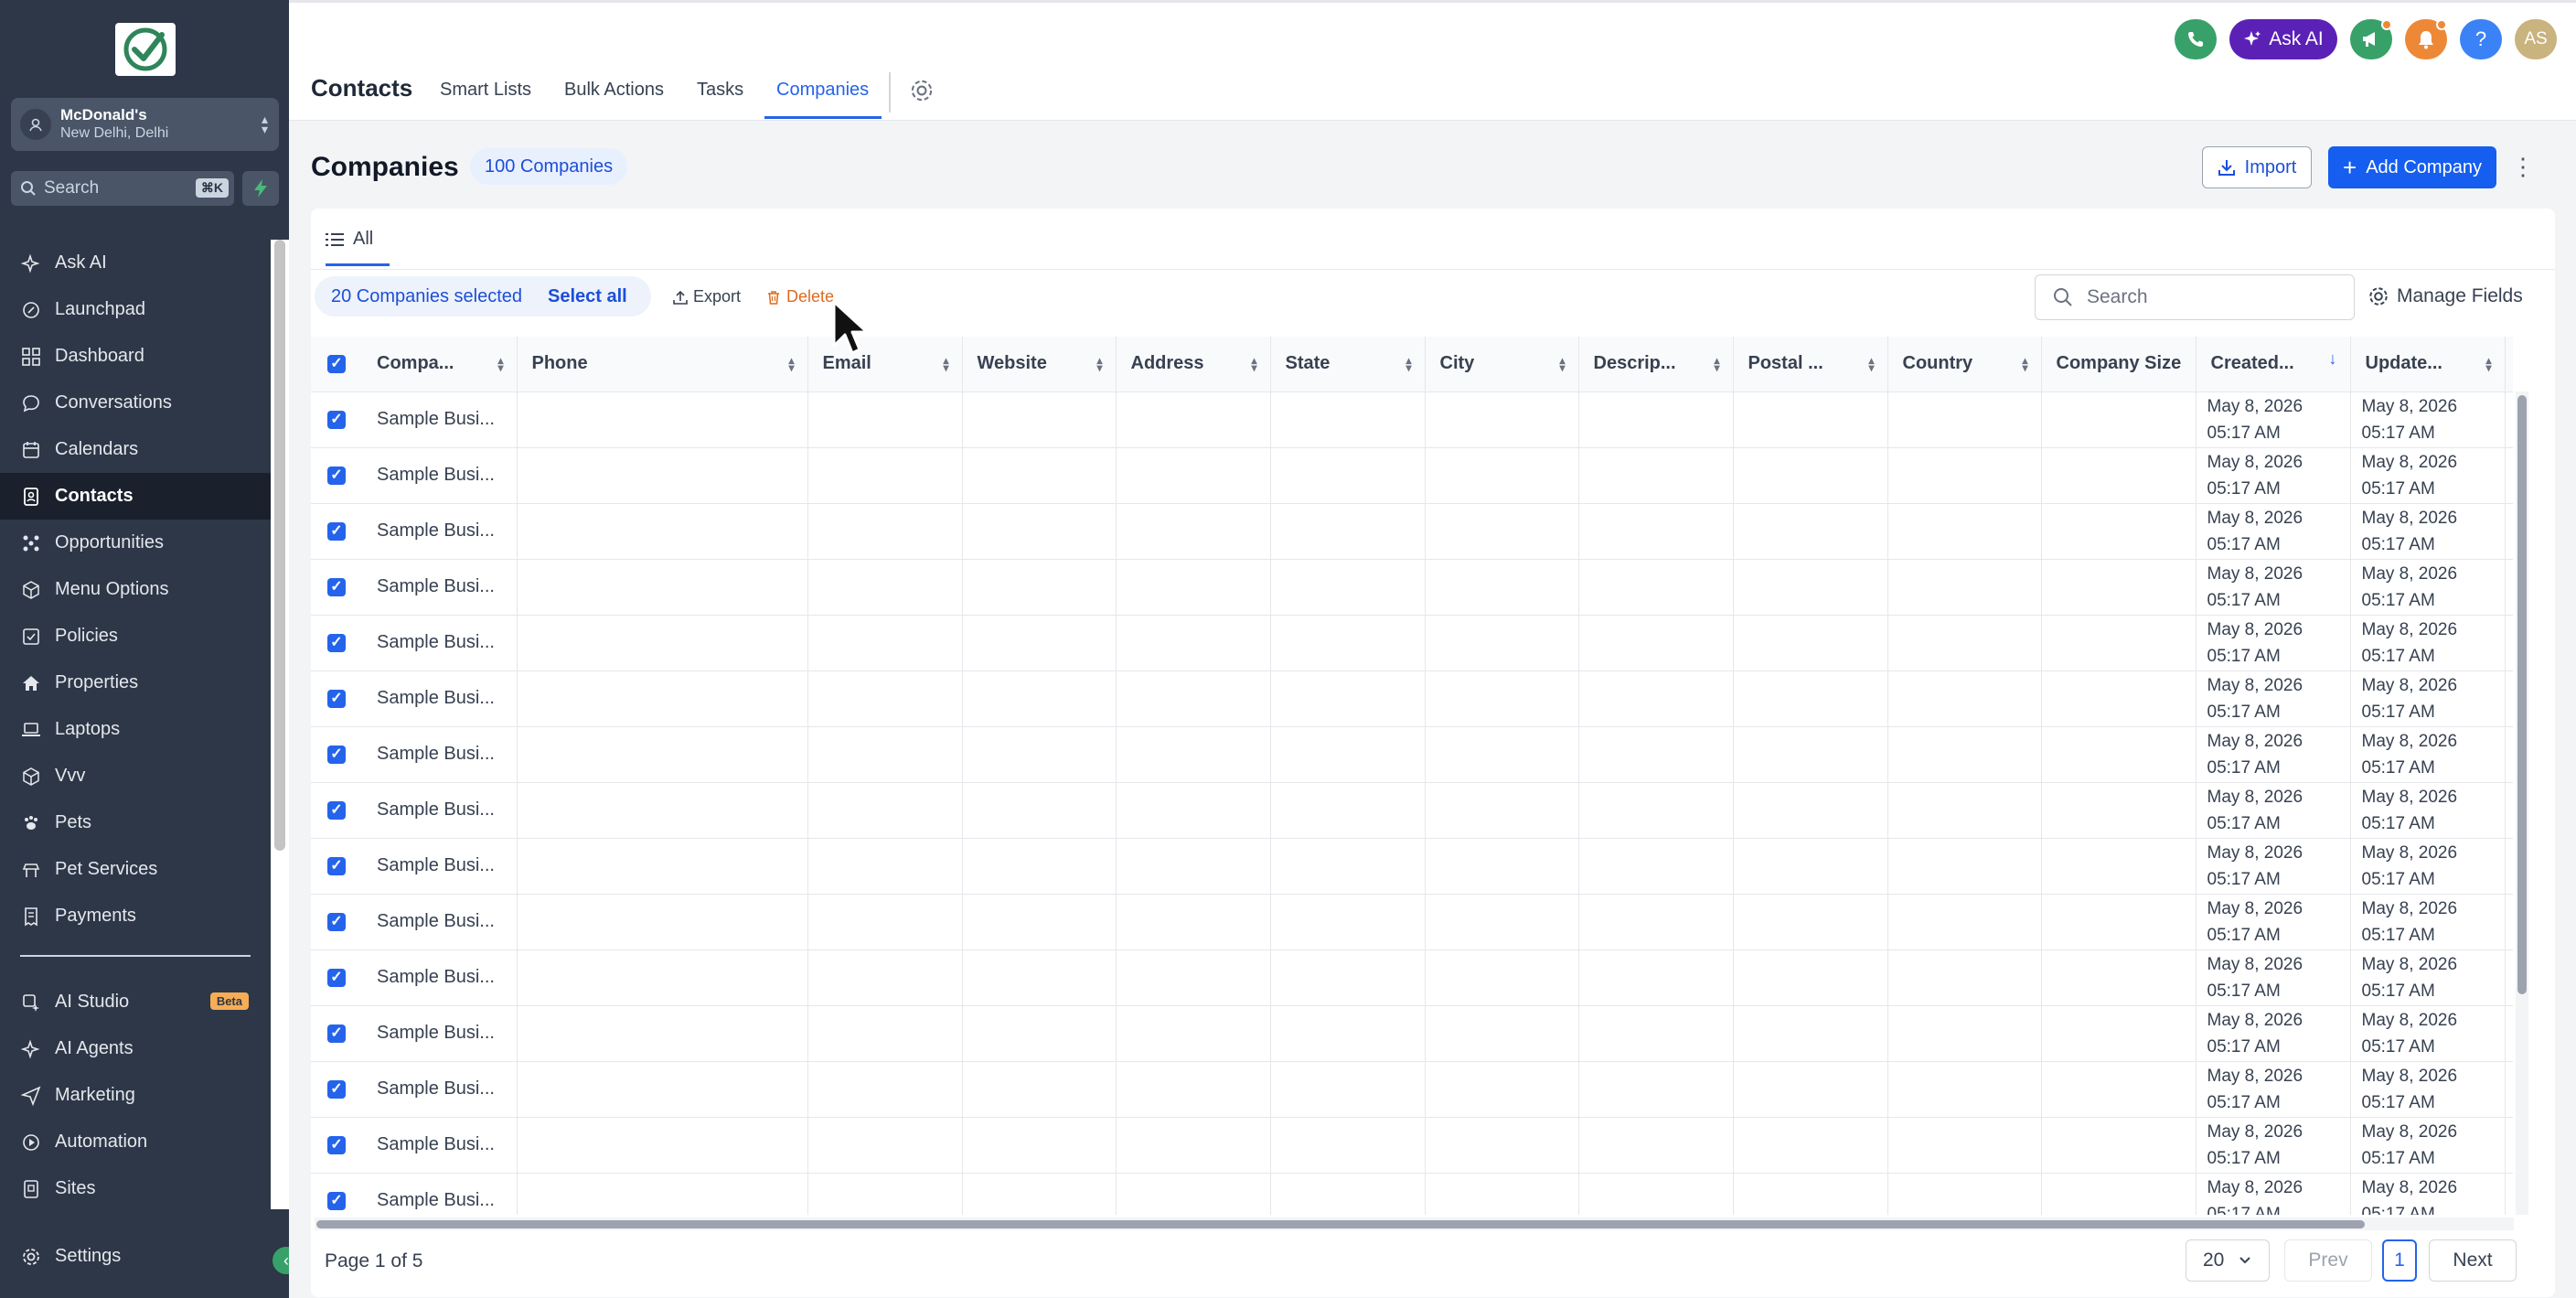  Describe the element at coordinates (2445, 296) in the screenshot. I see `manage-fields-button: Manage Fields` at that location.